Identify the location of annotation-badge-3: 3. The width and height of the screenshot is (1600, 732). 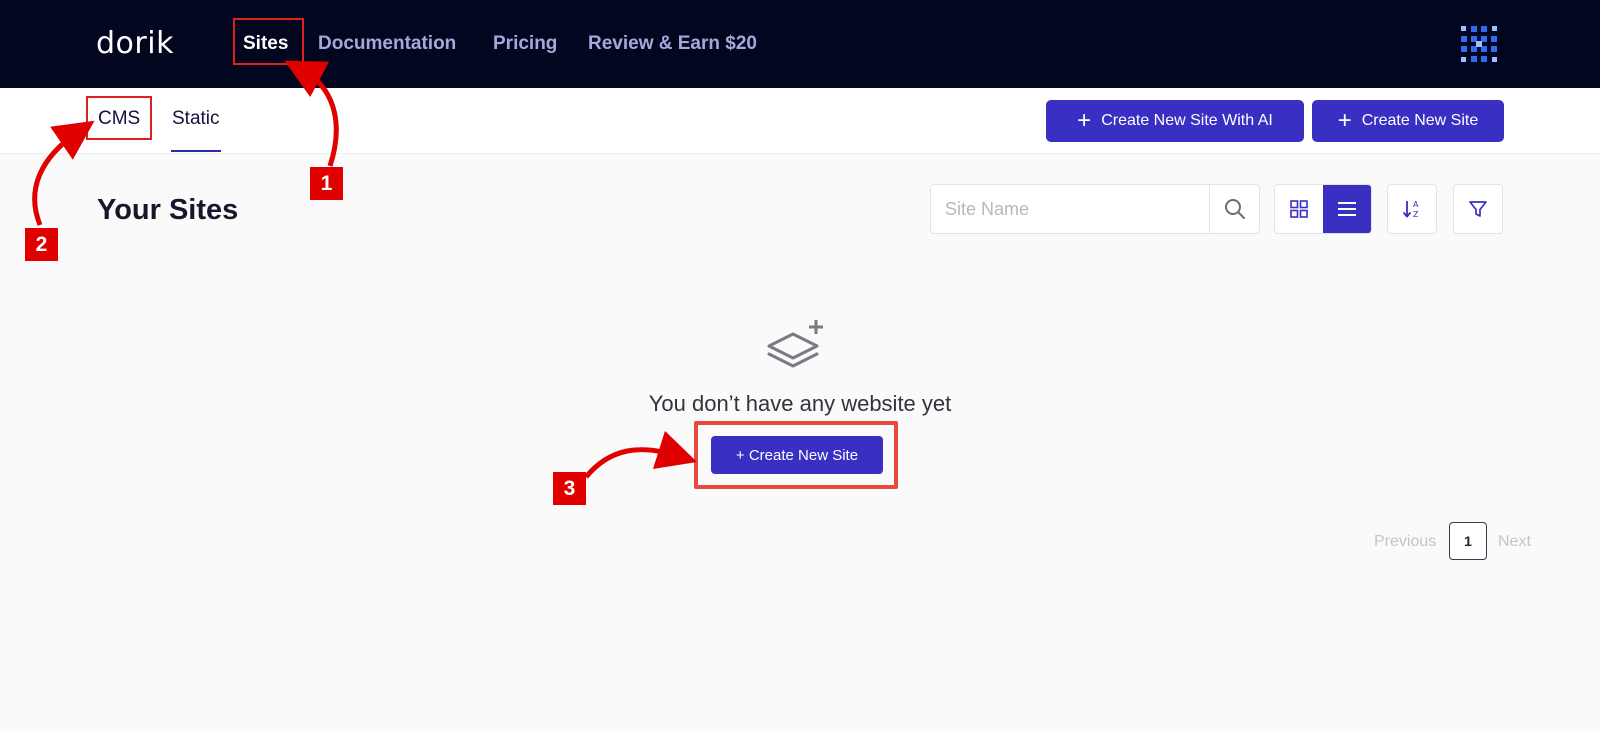
(569, 488).